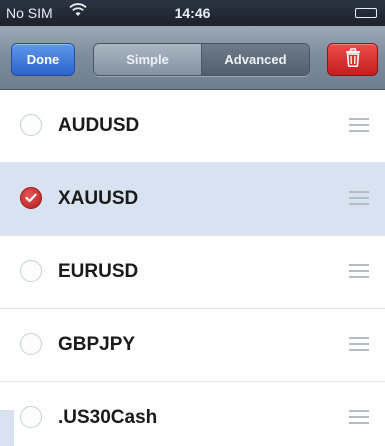 This screenshot has height=446, width=385. I want to click on list-item-us30cash: .US30Cash, so click(192, 414).